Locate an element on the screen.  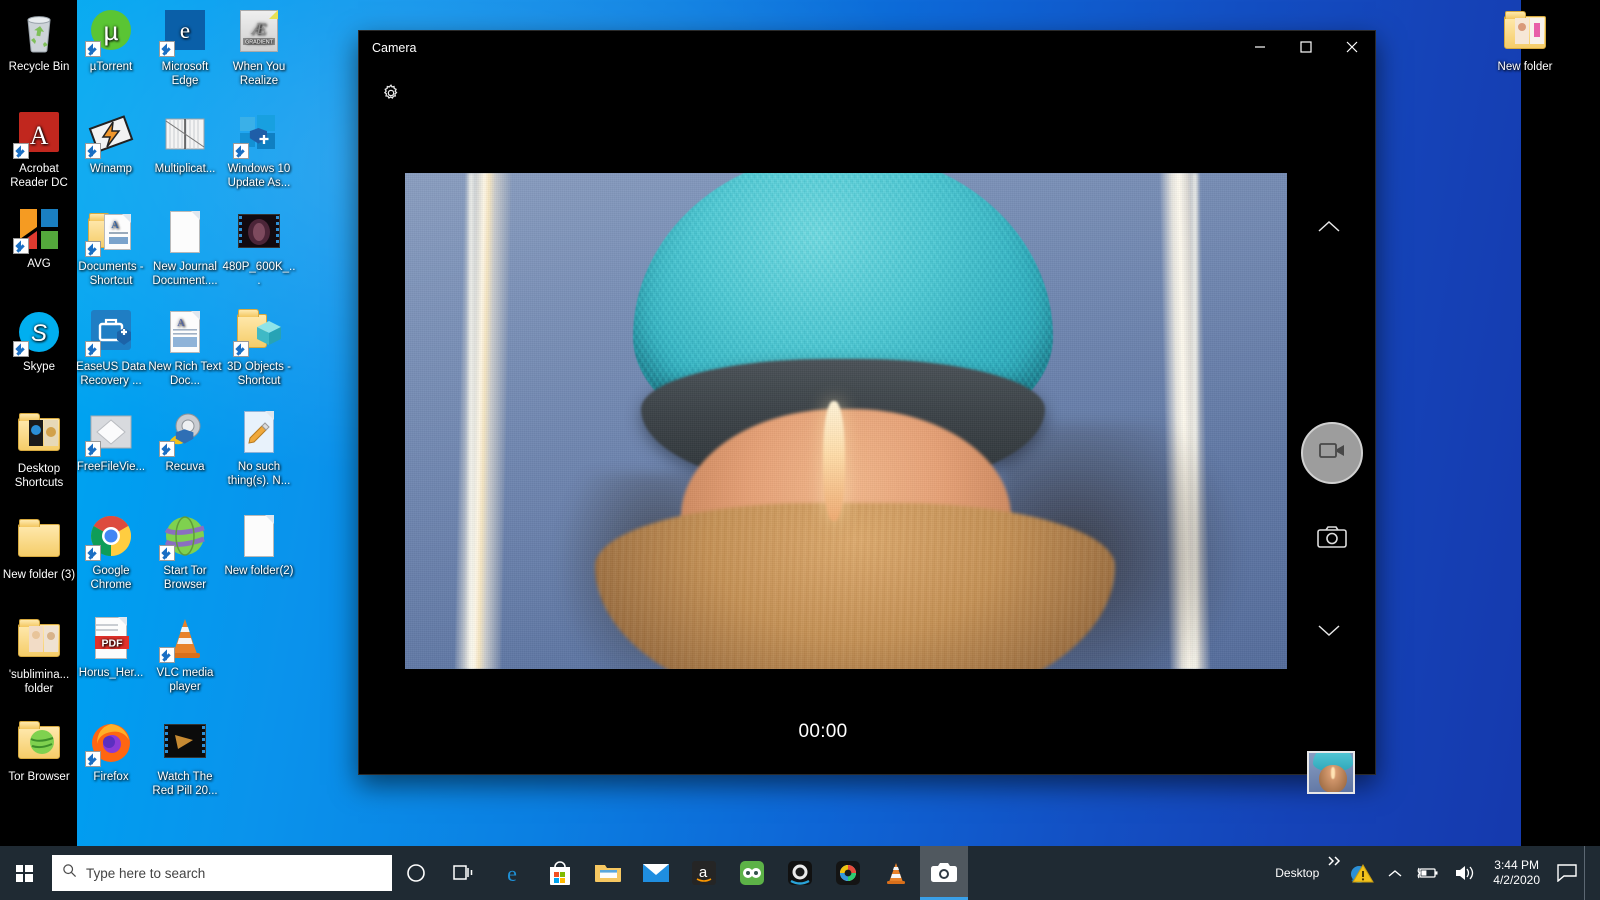
chevron-up-icon is located at coordinates (1329, 226).